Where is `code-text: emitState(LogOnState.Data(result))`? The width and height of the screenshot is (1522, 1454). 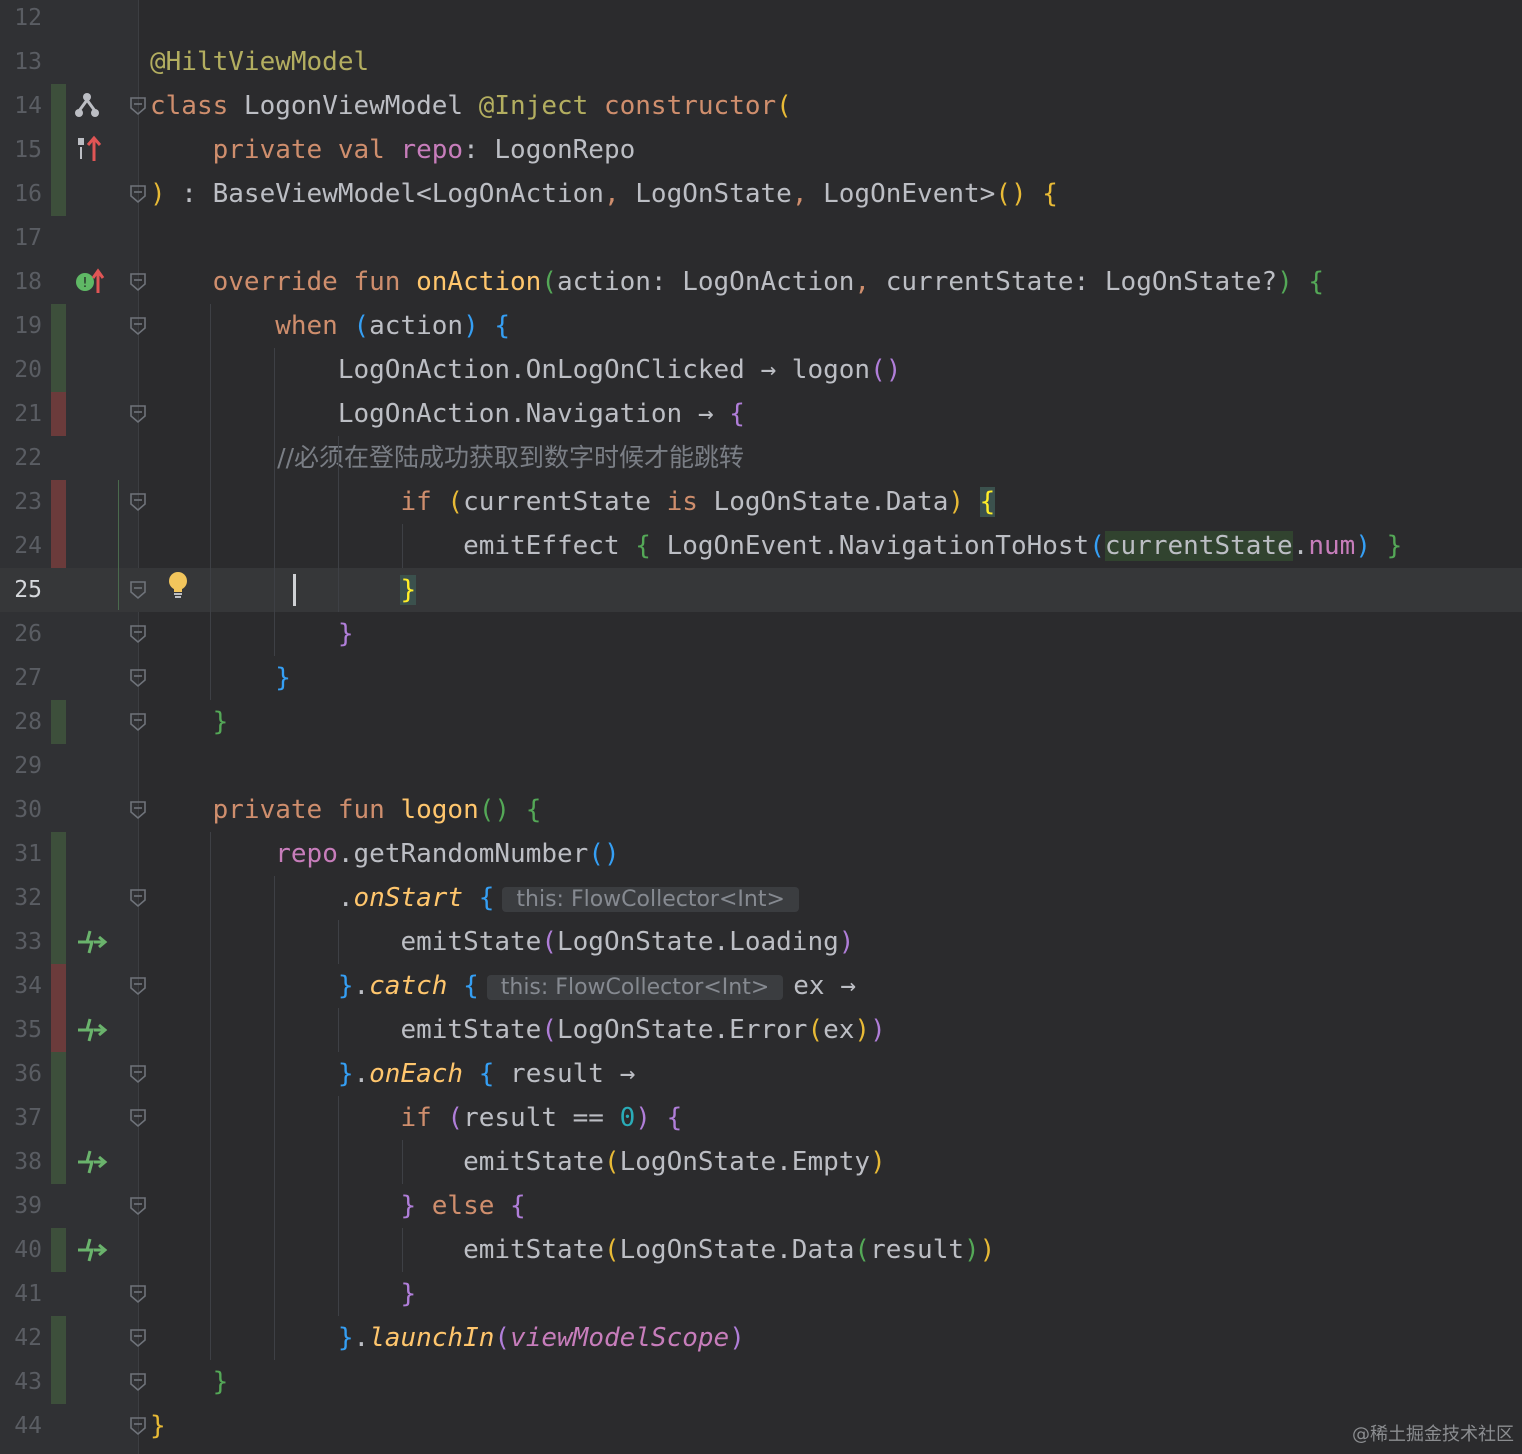
code-text: emitState(LogOnState.Data(result)) is located at coordinates (572, 1250).